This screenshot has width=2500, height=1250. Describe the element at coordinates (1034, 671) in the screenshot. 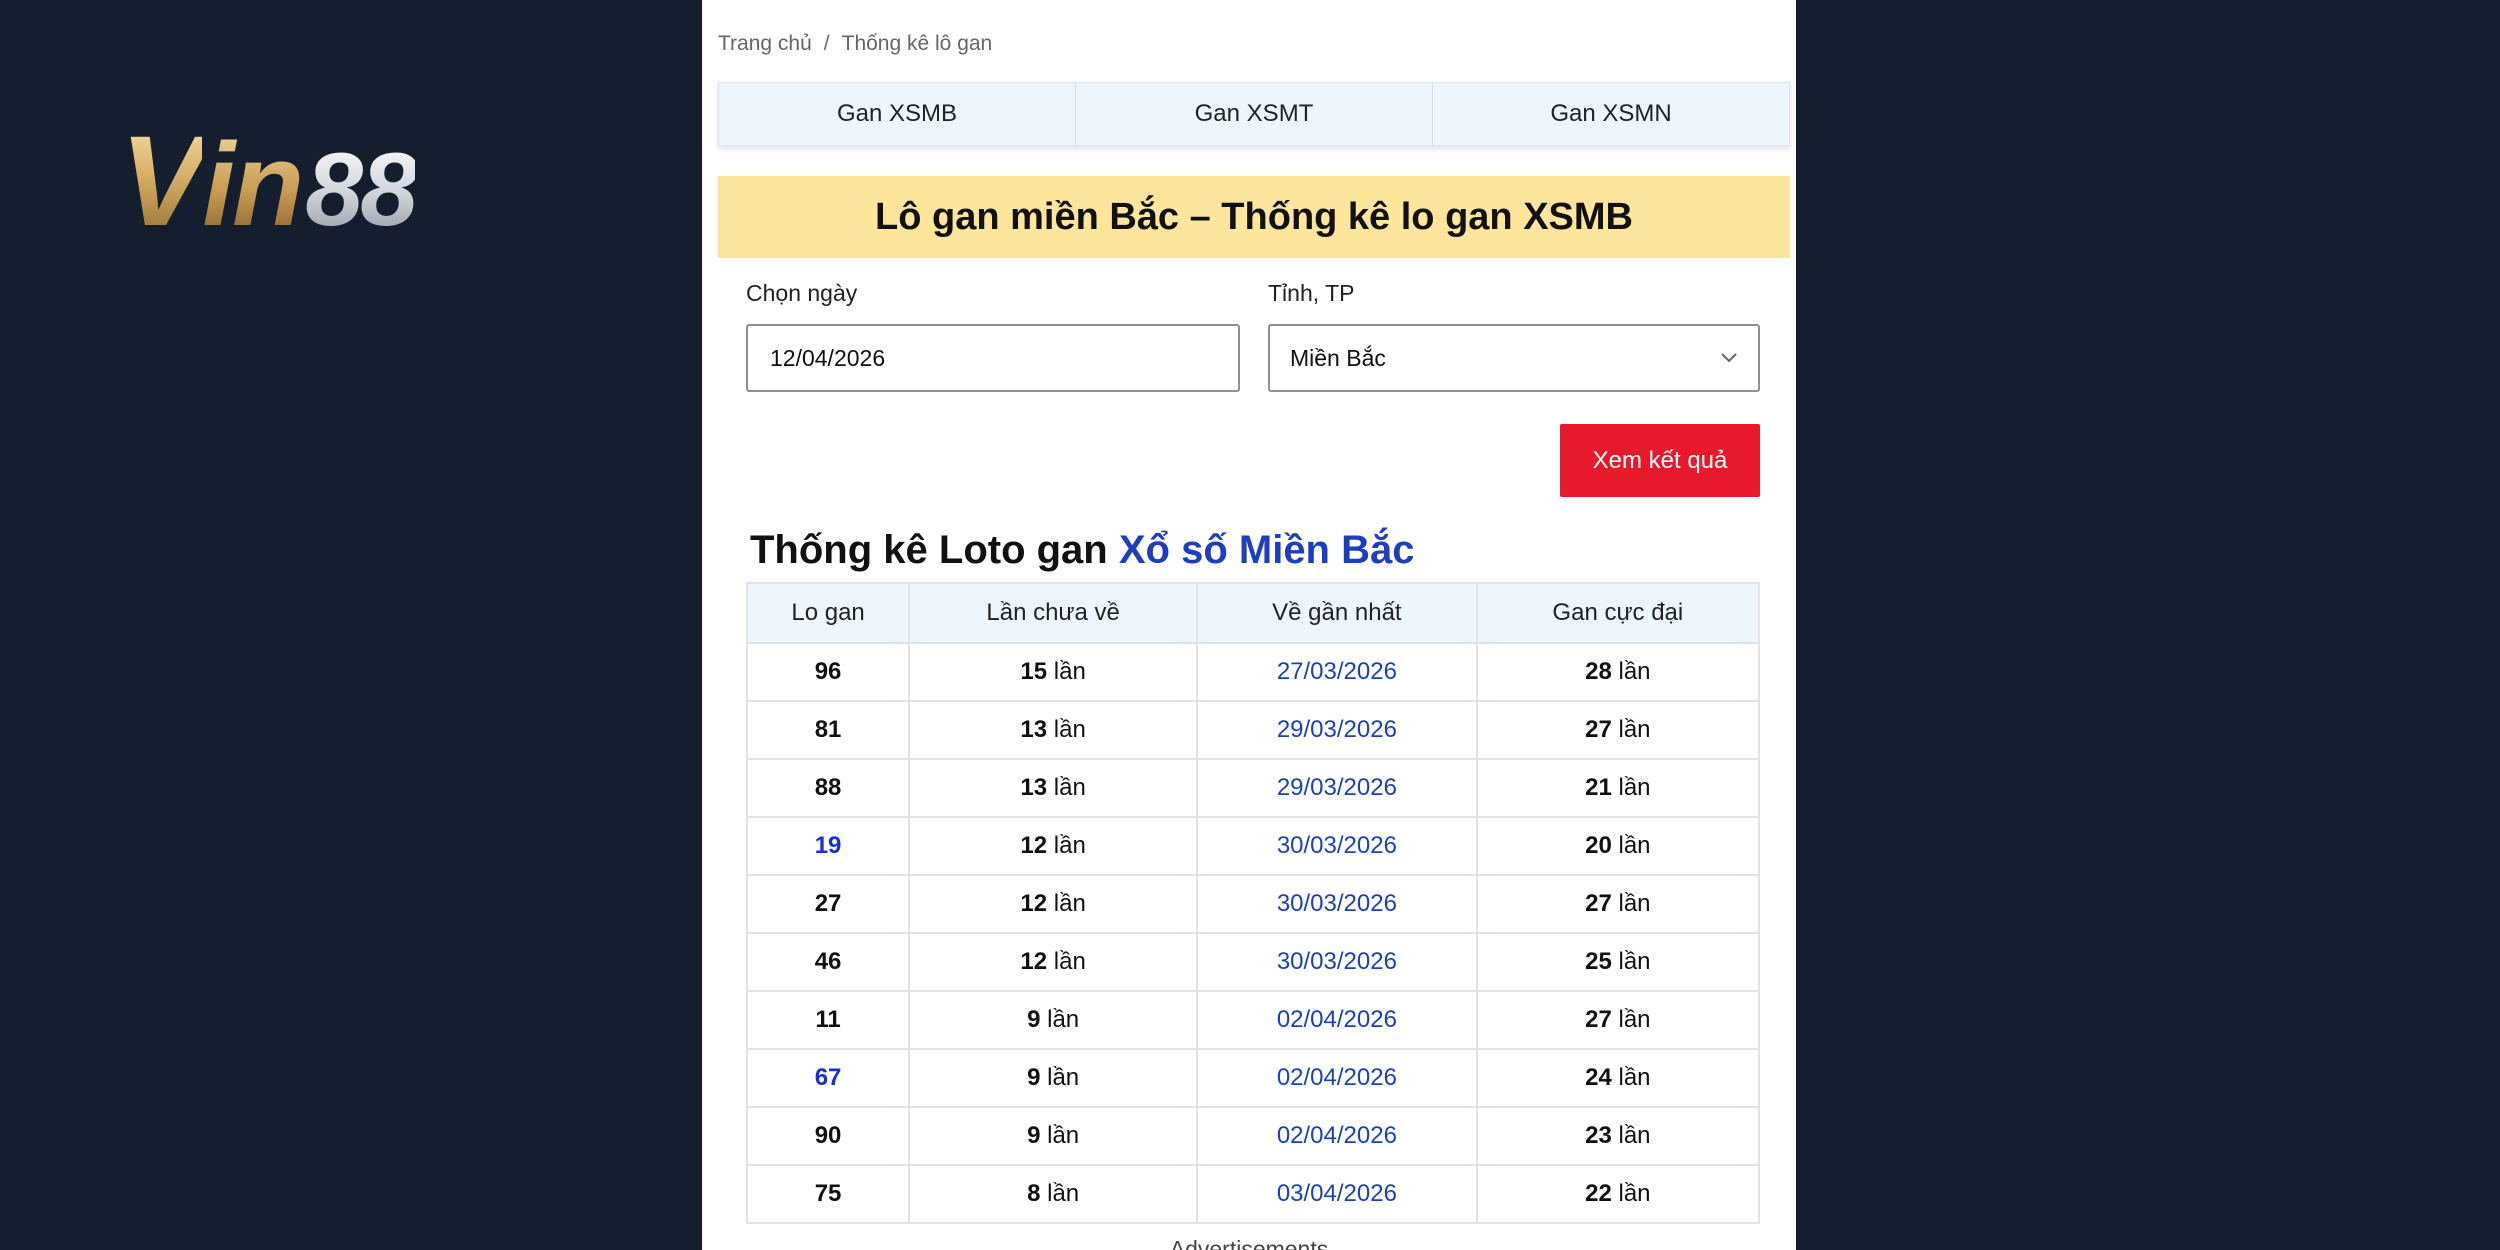

I see `count-value: 15` at that location.